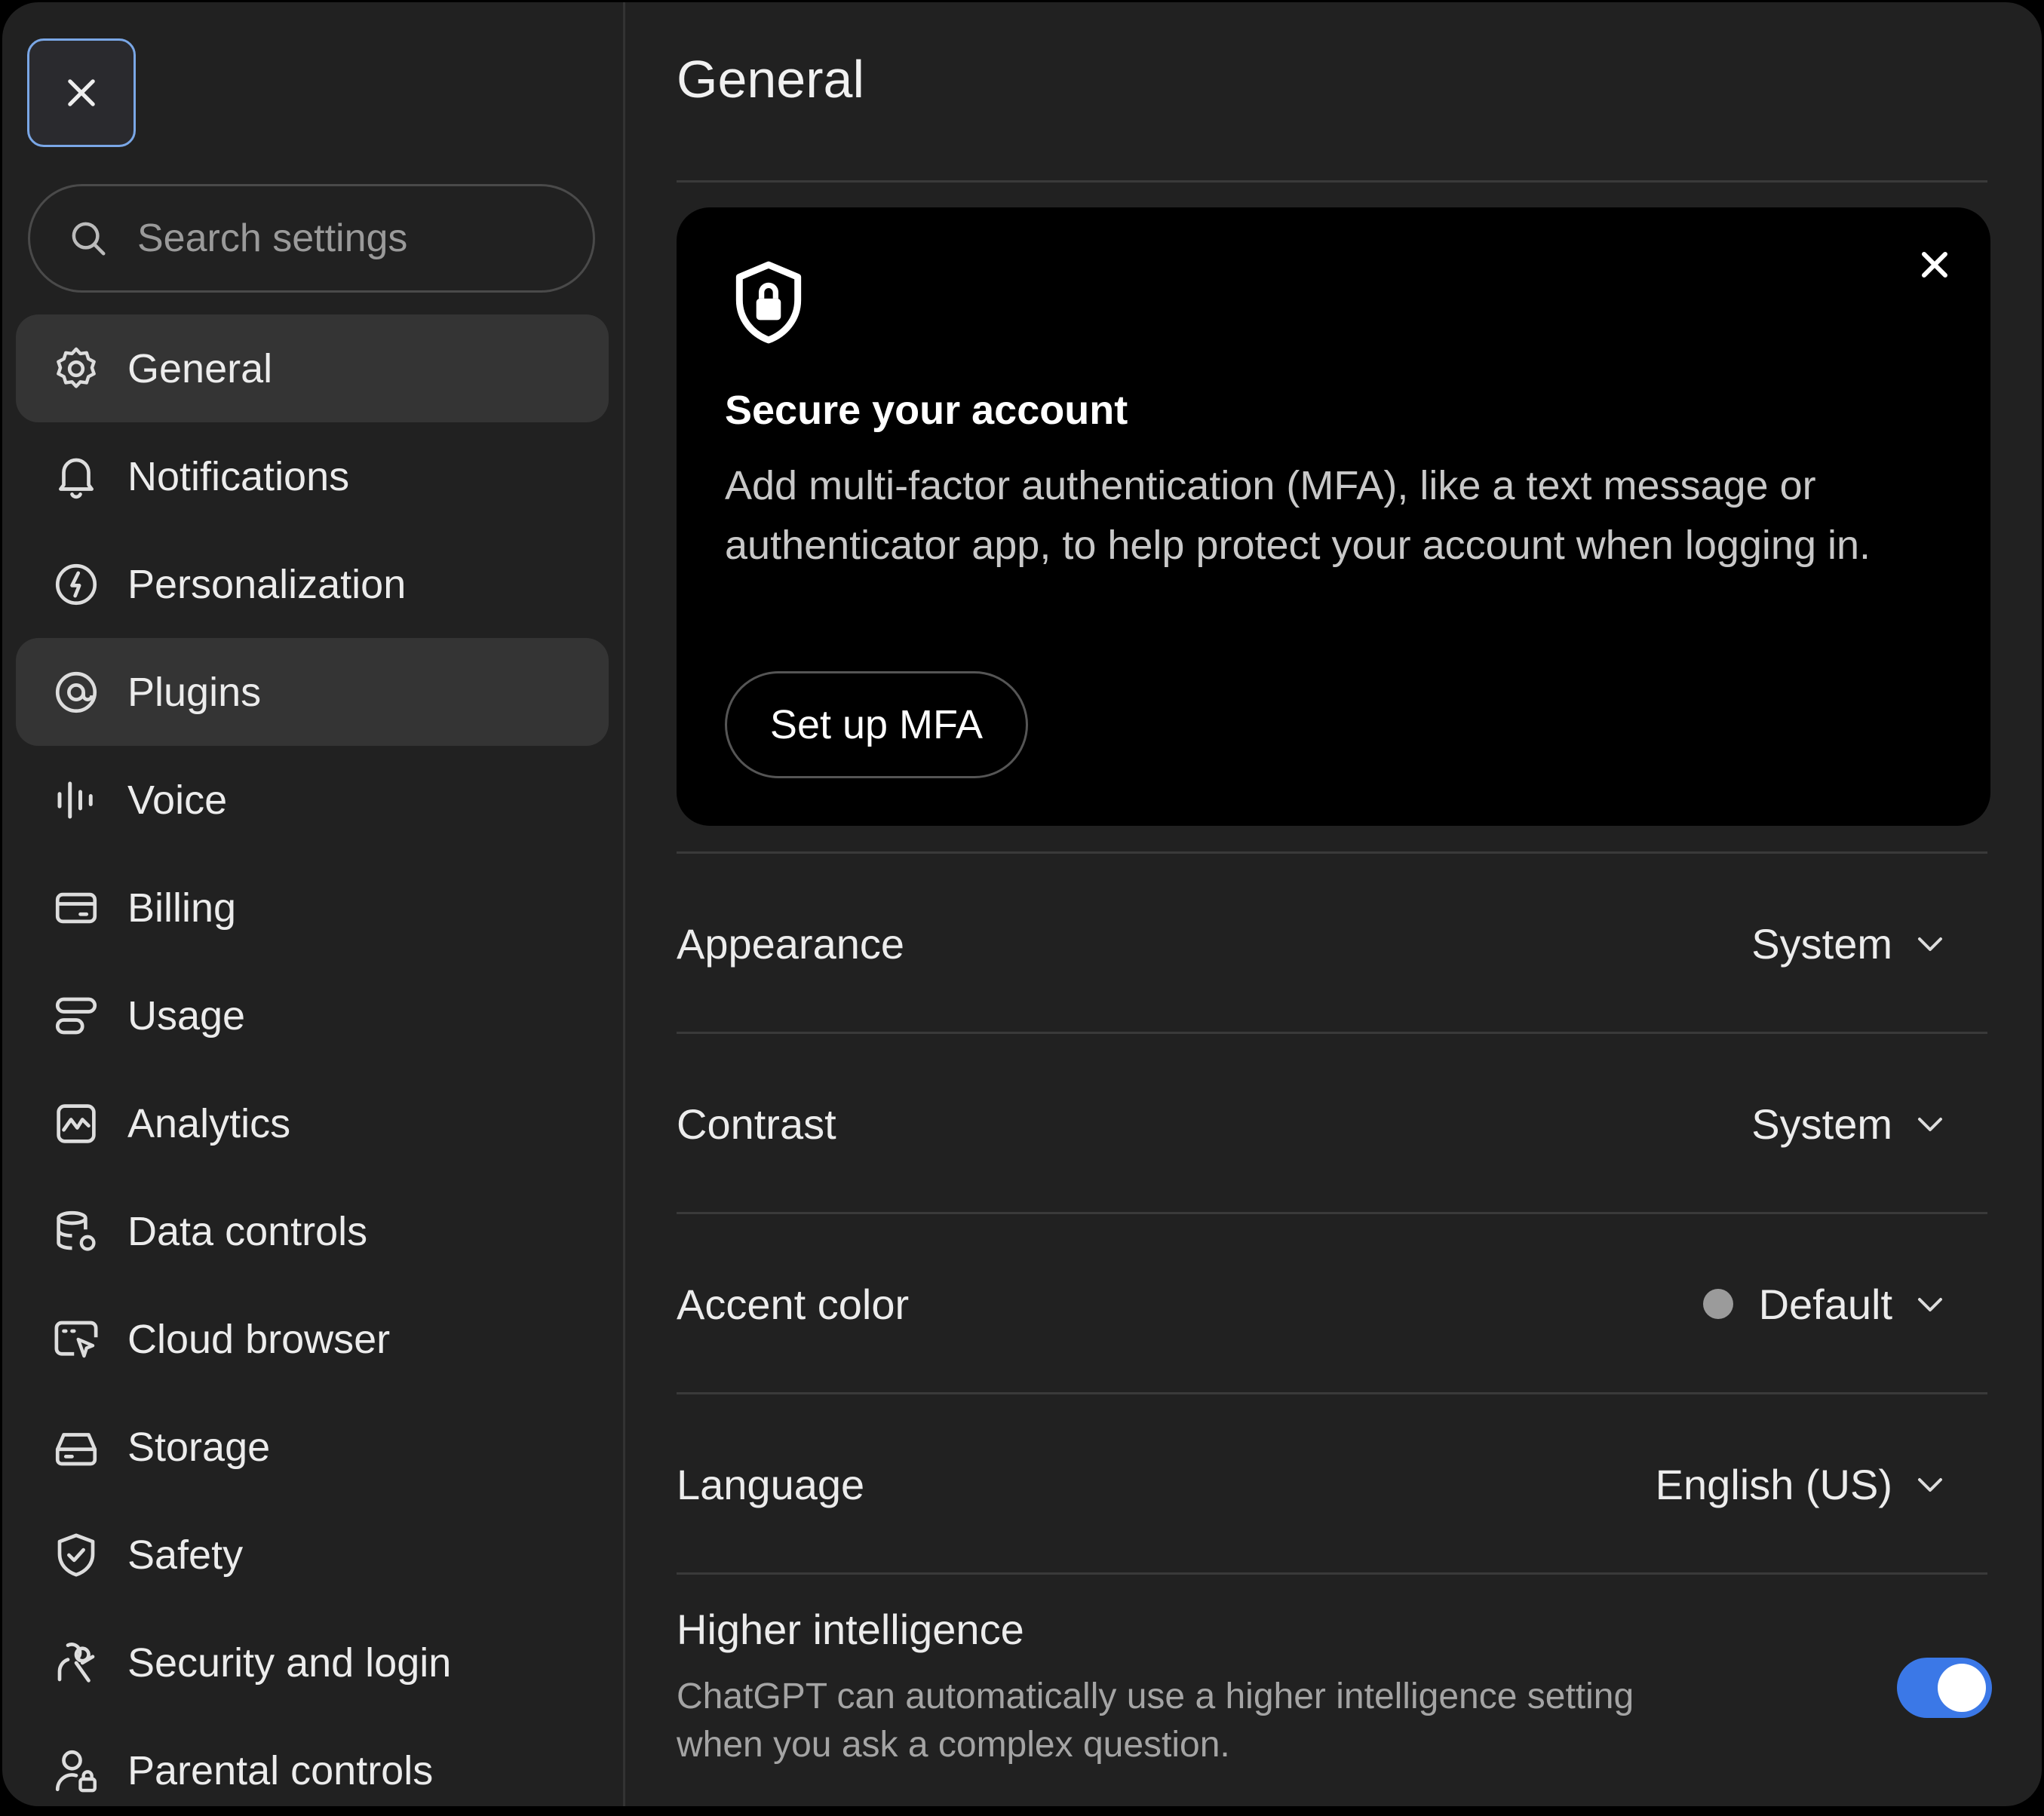  I want to click on sidebar-item-label: Data controls, so click(247, 1231).